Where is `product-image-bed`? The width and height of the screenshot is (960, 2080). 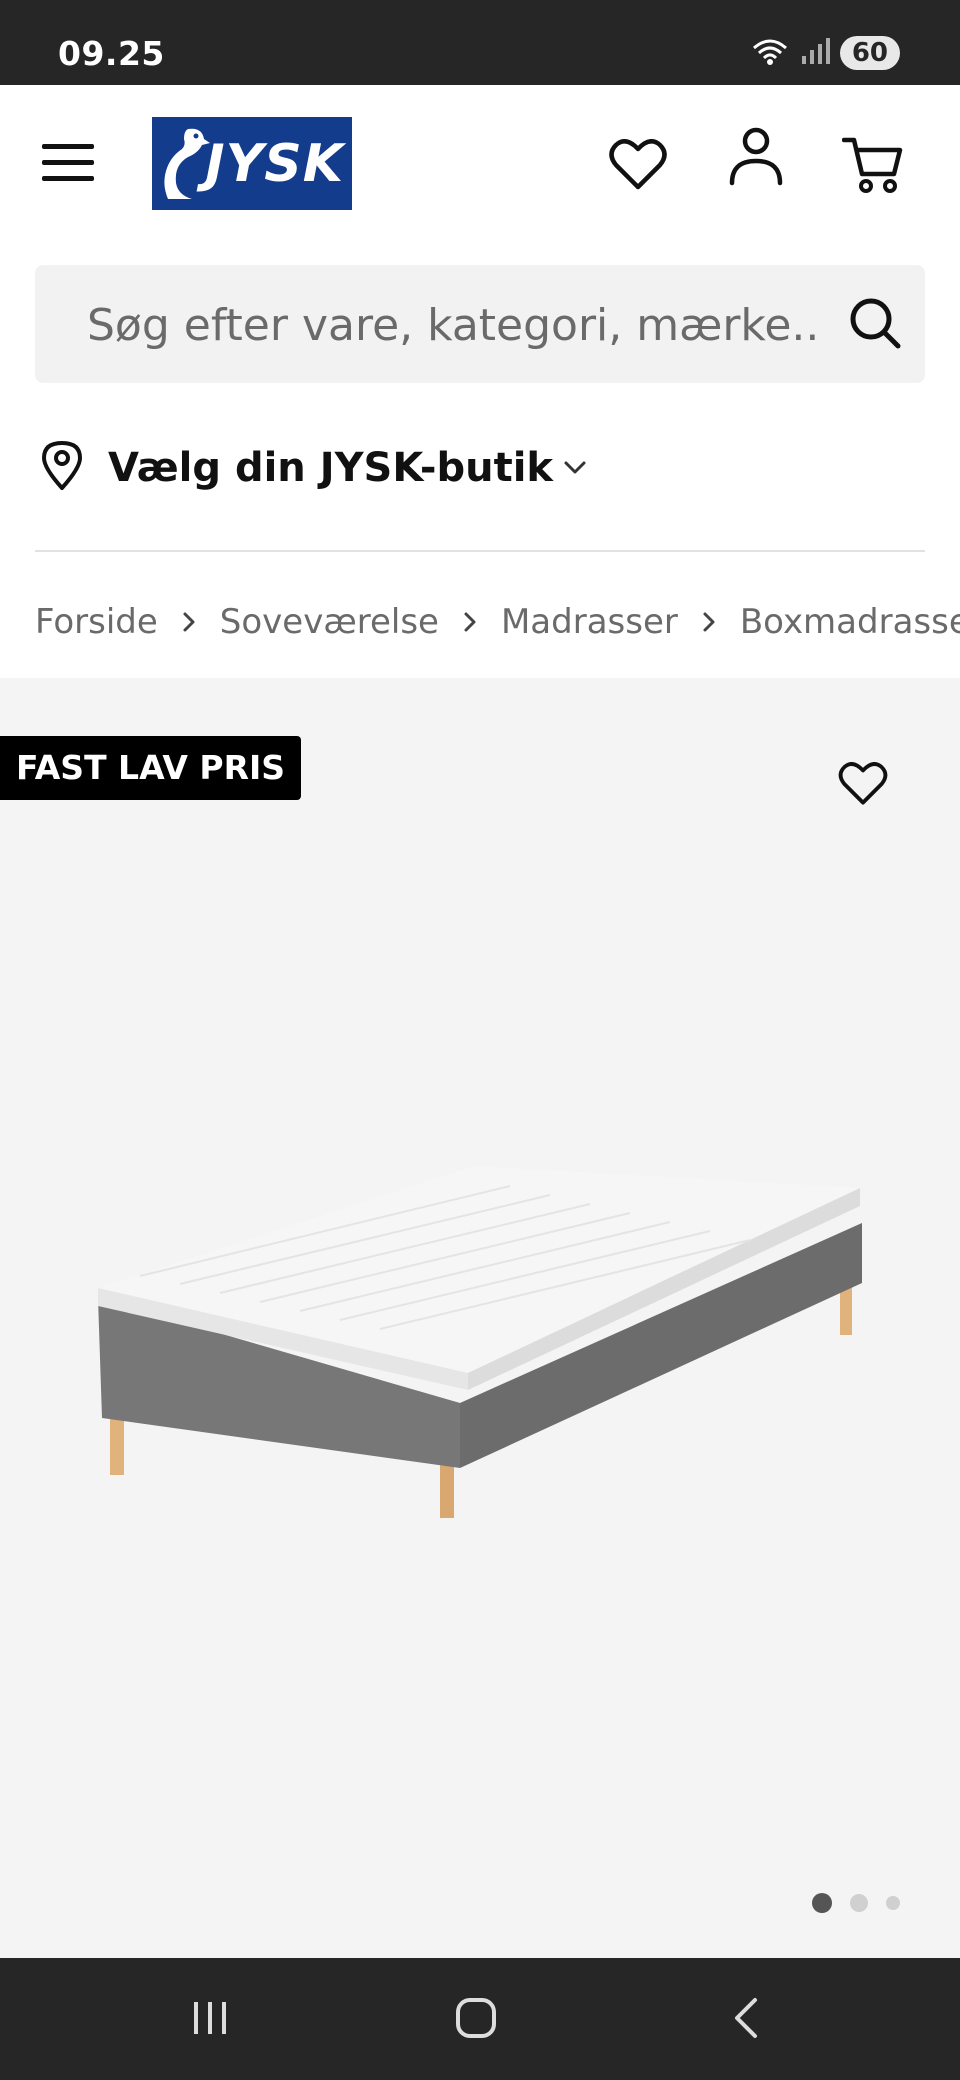
product-image-bed is located at coordinates (480, 1342).